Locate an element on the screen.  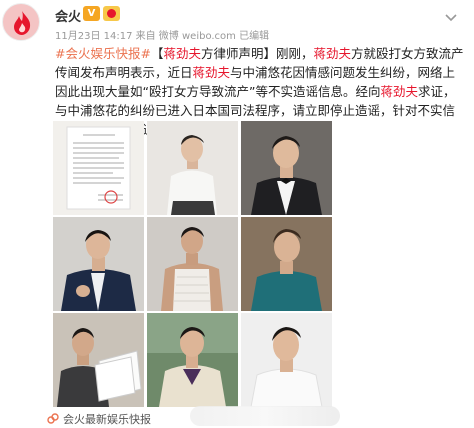
title-rest: 方律师声明】刚刚， is located at coordinates (257, 53).